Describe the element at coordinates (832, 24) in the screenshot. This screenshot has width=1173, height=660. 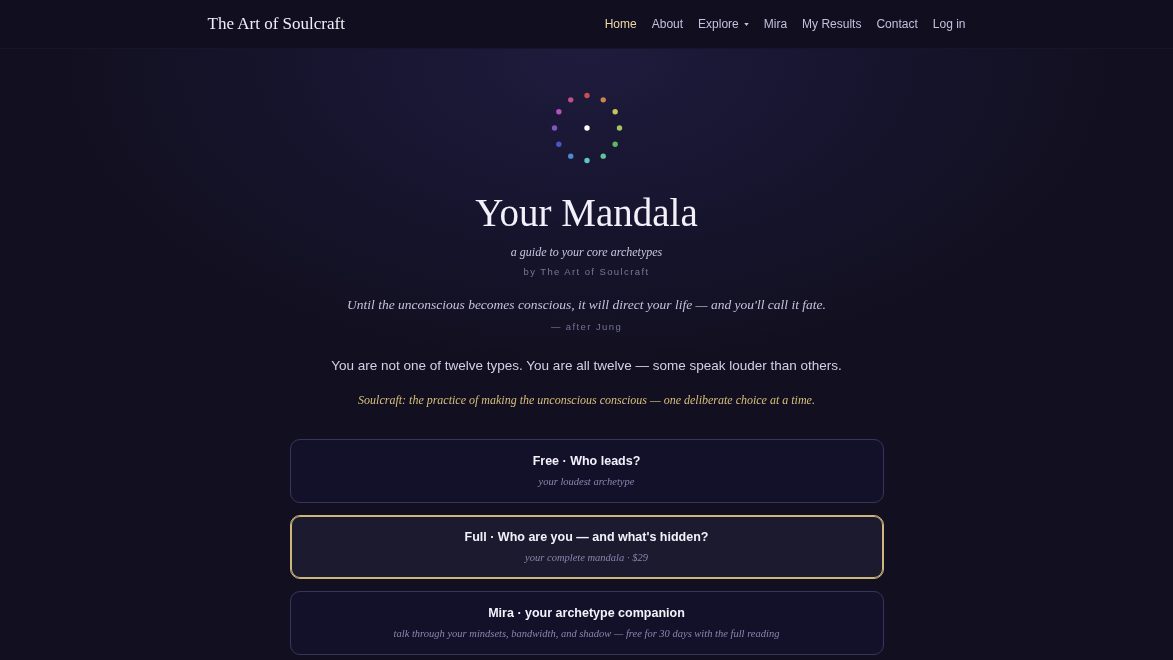
I see `nav-link: My Results` at that location.